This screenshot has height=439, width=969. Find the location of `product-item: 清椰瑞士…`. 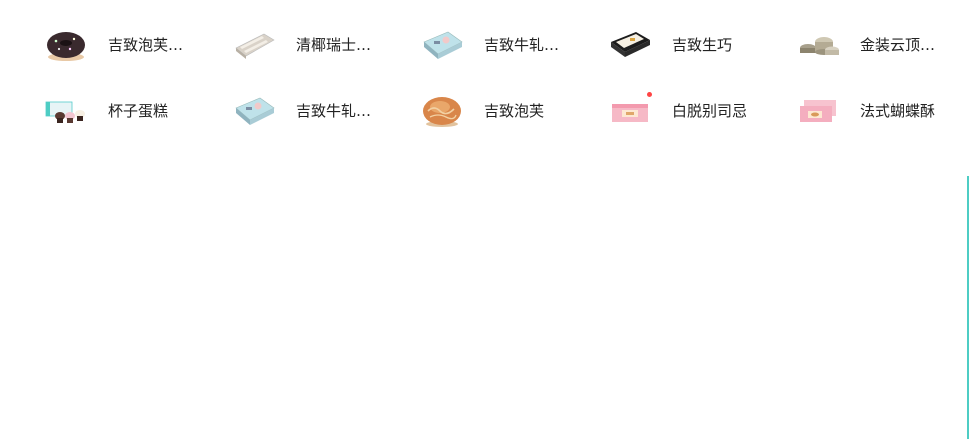

product-item: 清椰瑞士… is located at coordinates (322, 45).